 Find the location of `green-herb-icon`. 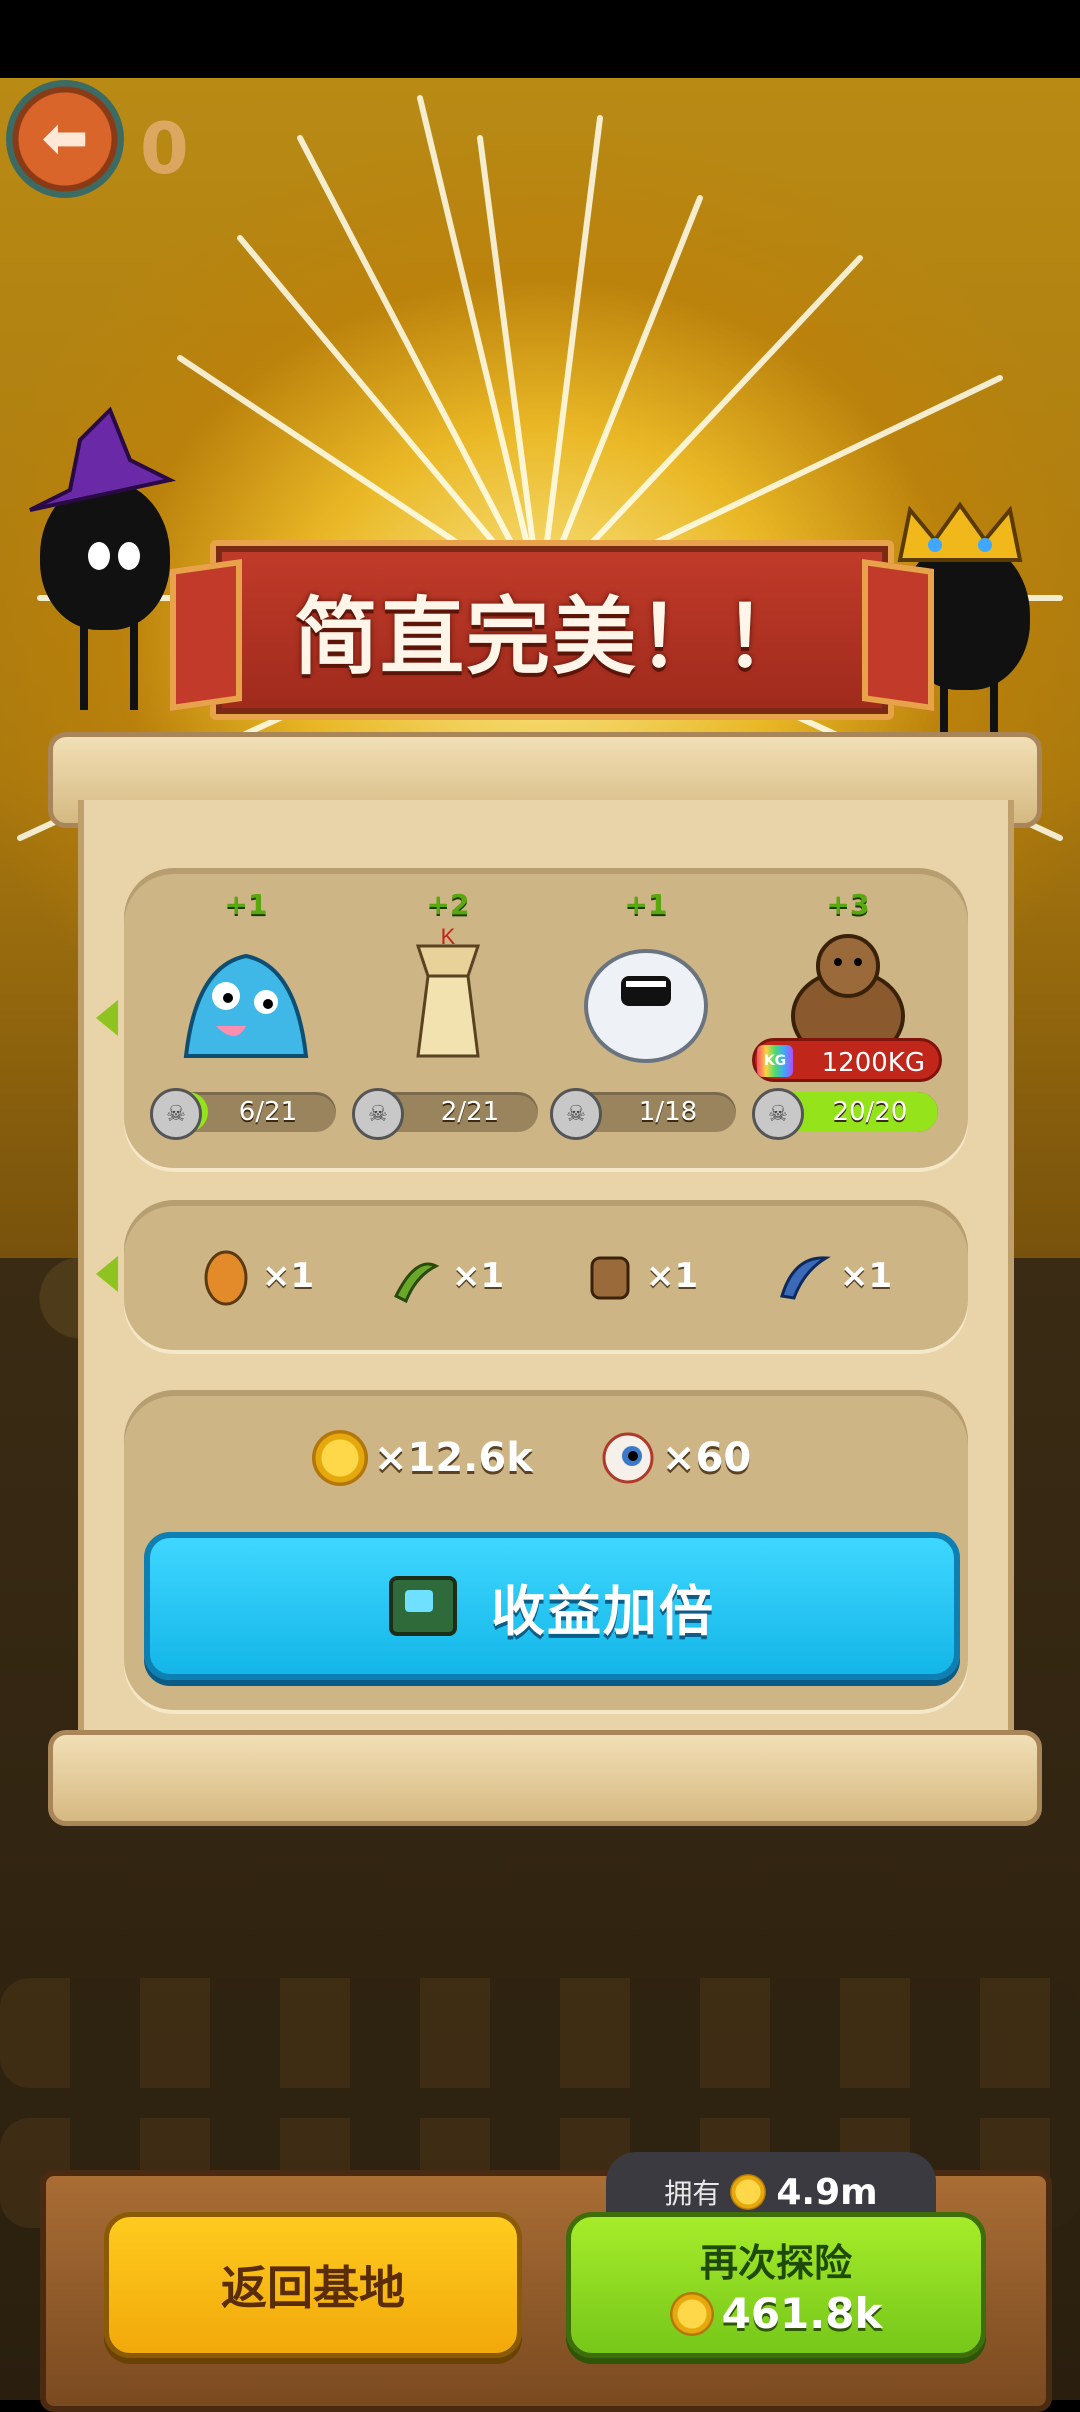

green-herb-icon is located at coordinates (416, 1283).